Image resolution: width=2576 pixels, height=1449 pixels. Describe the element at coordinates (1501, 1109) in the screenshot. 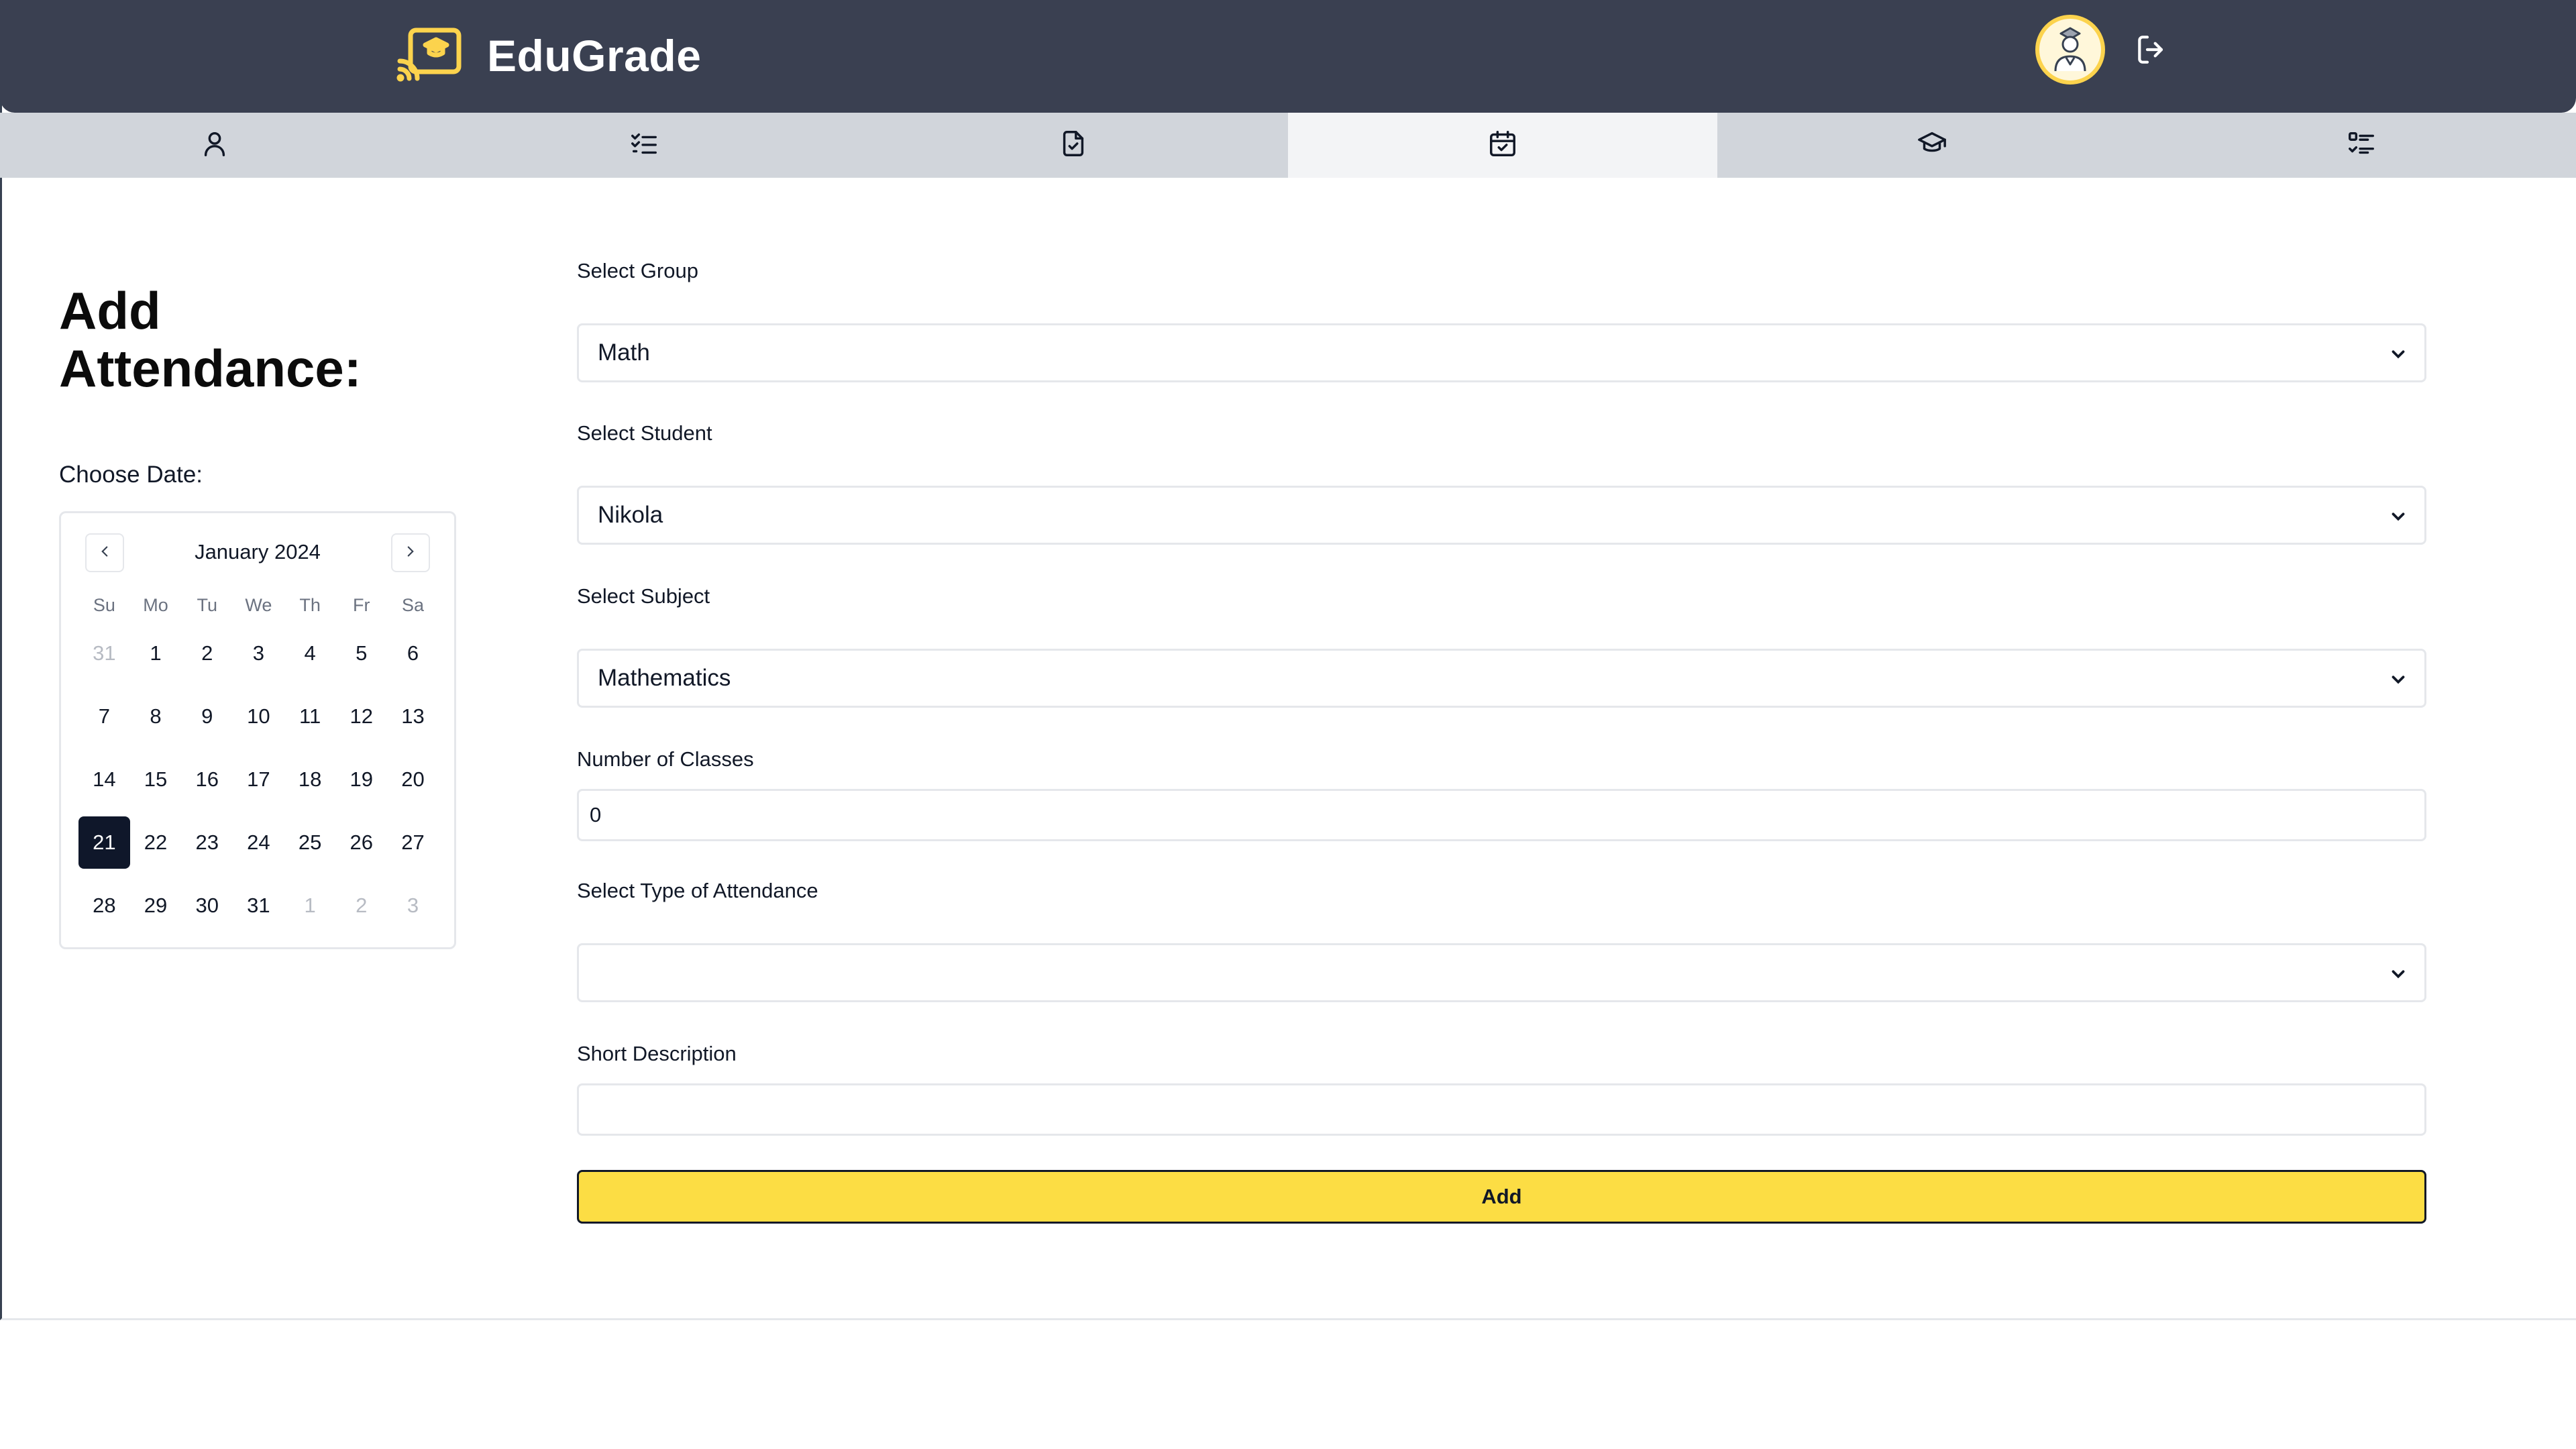

I see `description-input` at that location.